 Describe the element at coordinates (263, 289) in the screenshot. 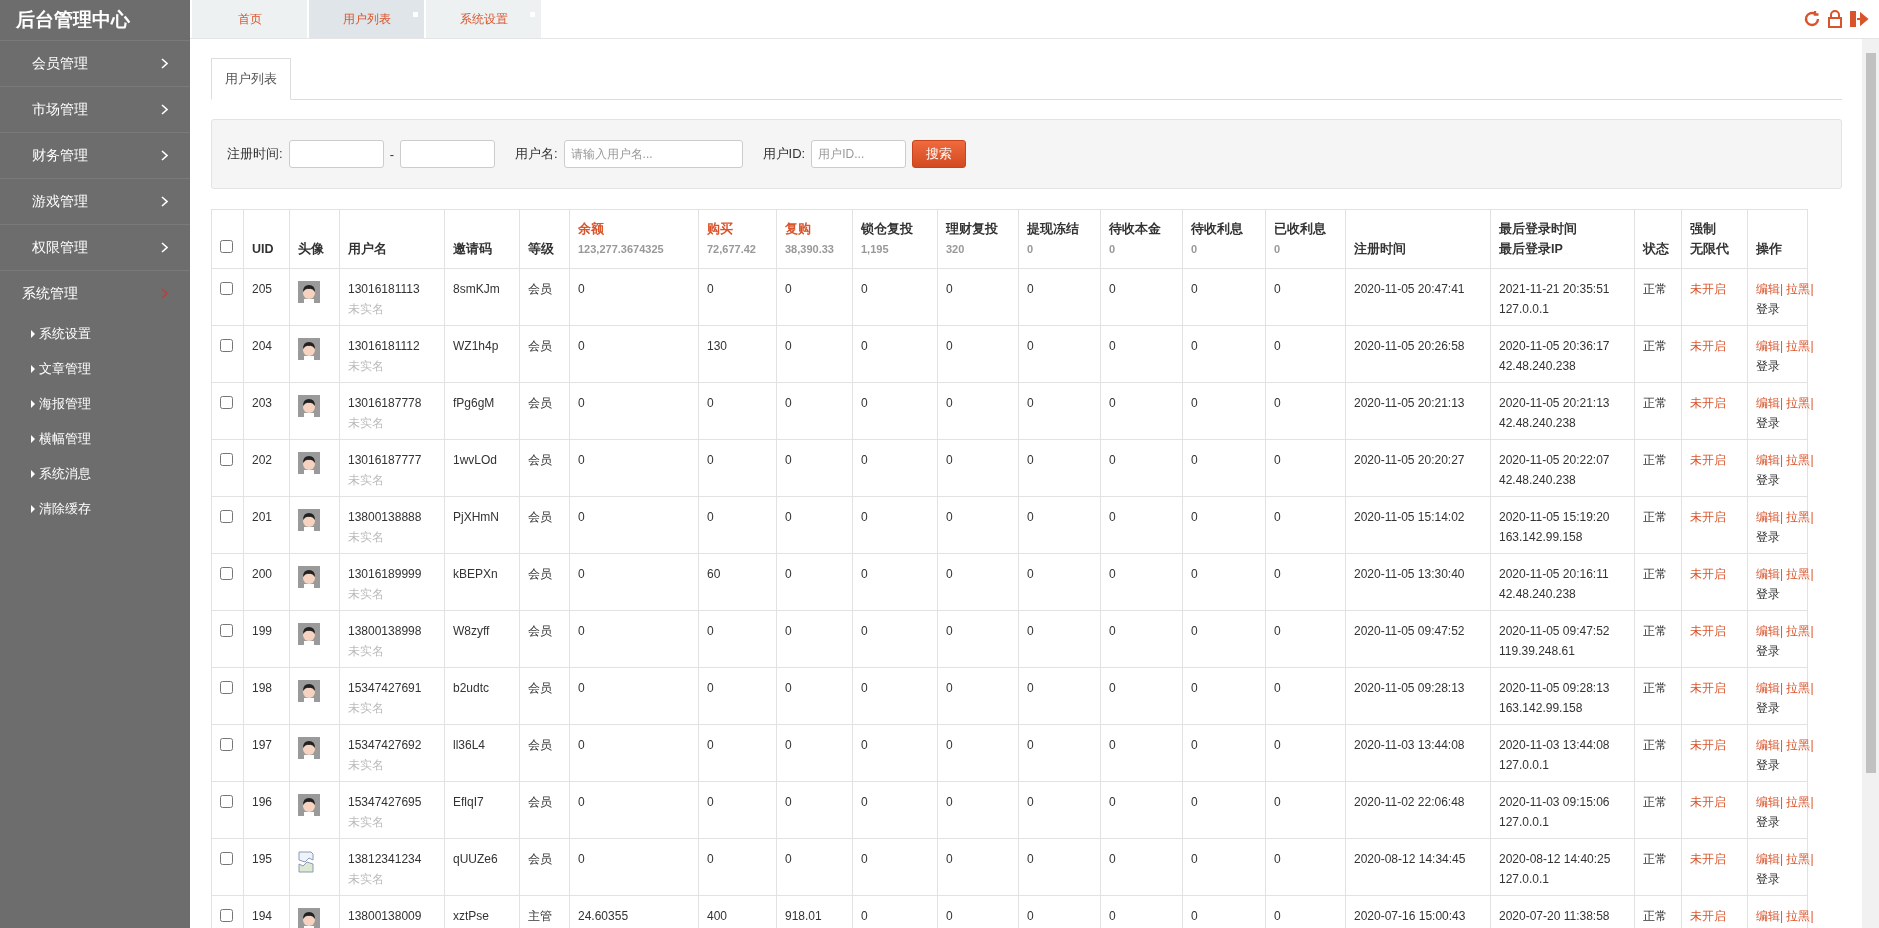

I see `table-cell-text: 205` at that location.